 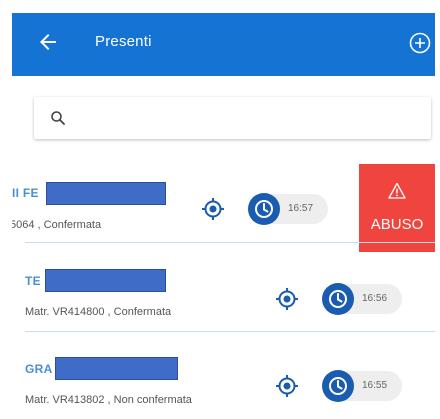 I want to click on time-chip: 16:57, so click(x=288, y=209).